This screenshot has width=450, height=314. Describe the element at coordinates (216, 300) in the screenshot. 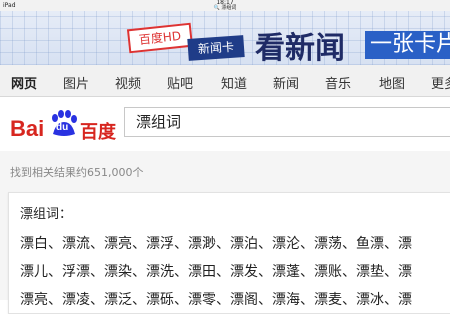

I see `word-list-row: 漂亮、漂凌、漂泛、漂砾、漂零、漂阁、漂海、漂麦、漂冰、漂` at that location.